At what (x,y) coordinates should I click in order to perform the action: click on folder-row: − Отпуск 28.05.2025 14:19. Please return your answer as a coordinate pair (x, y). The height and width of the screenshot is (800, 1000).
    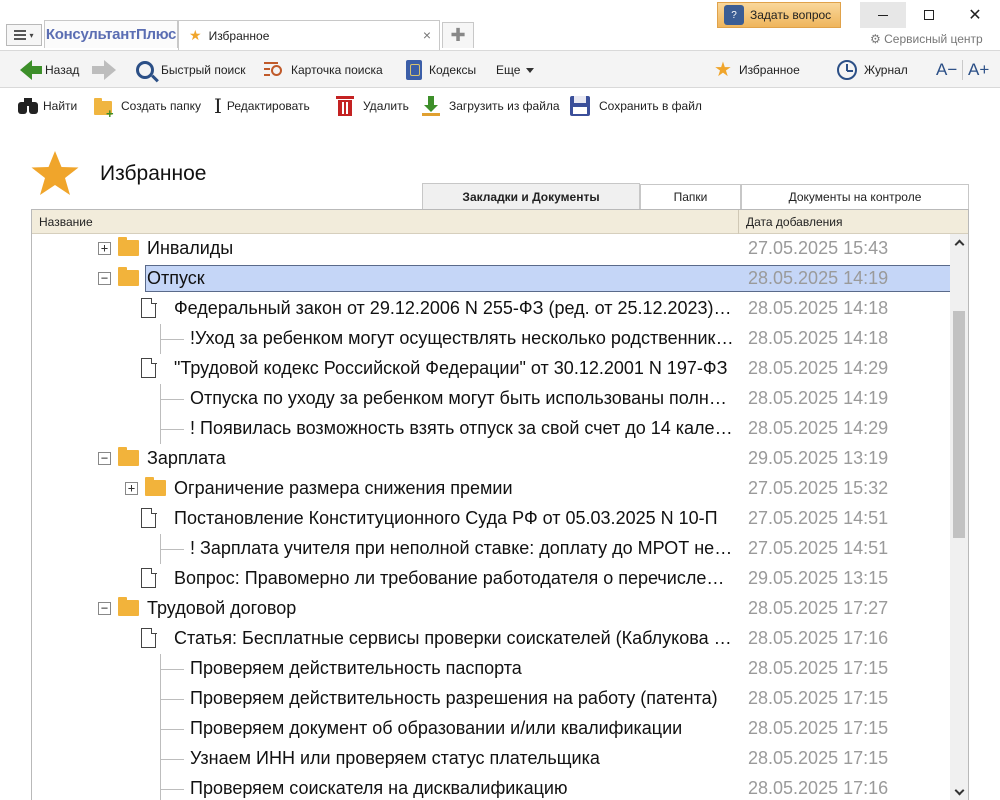
    Looking at the image, I should click on (491, 279).